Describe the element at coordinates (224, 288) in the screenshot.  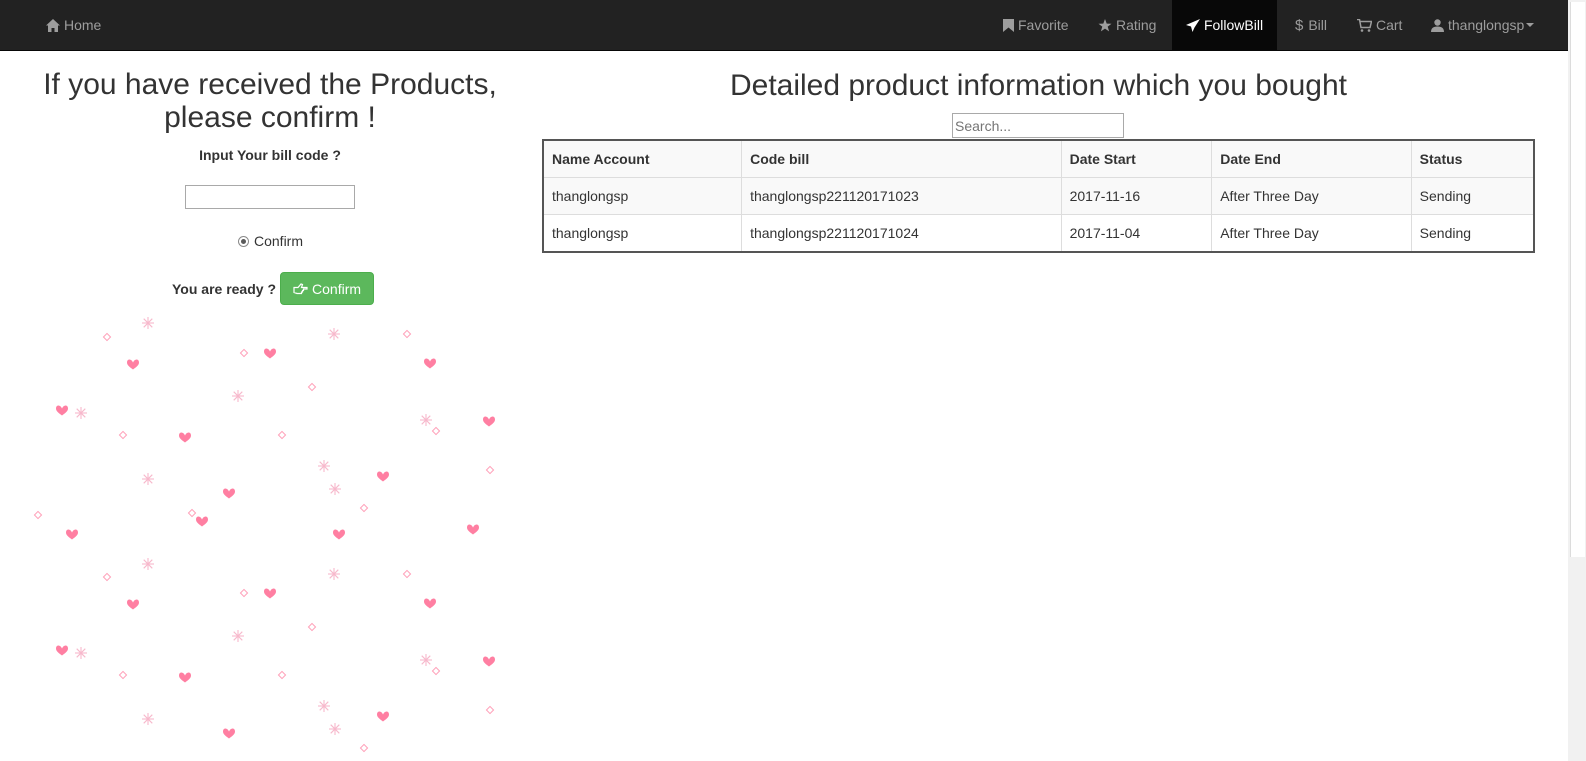
I see `ready-label: You are ready ?` at that location.